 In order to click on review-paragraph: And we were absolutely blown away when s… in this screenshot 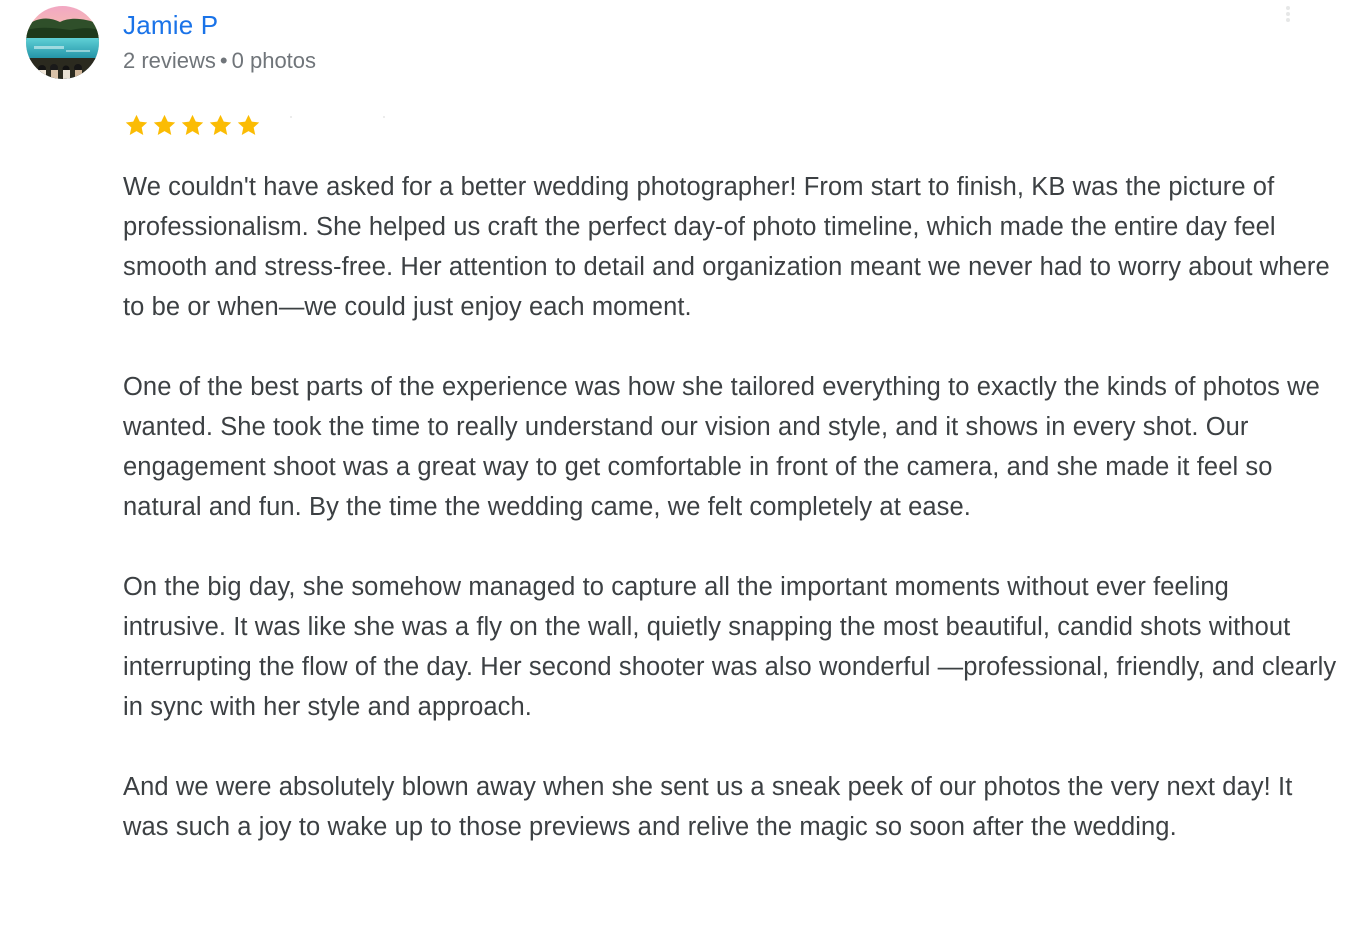, I will do `click(708, 807)`.